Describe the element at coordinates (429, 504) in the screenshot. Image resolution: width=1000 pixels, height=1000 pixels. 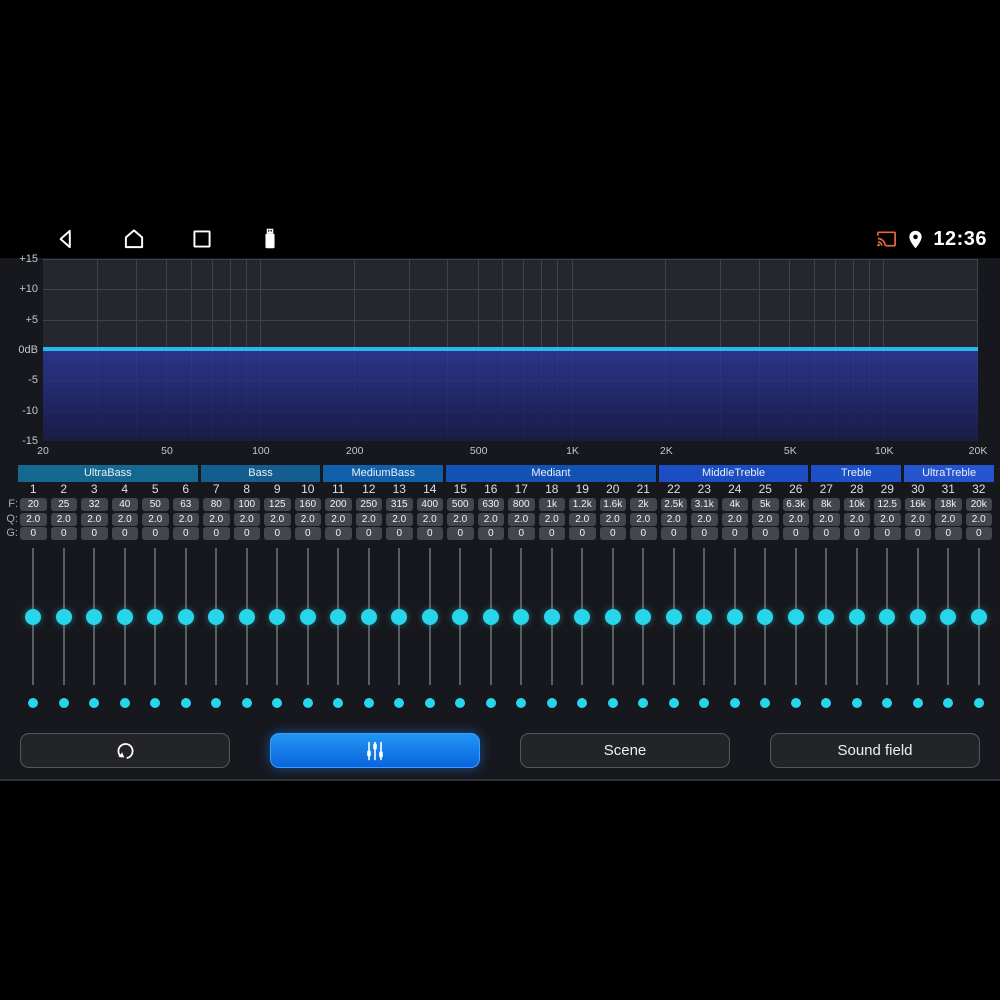
I see `band-frequency-cell: 400` at that location.